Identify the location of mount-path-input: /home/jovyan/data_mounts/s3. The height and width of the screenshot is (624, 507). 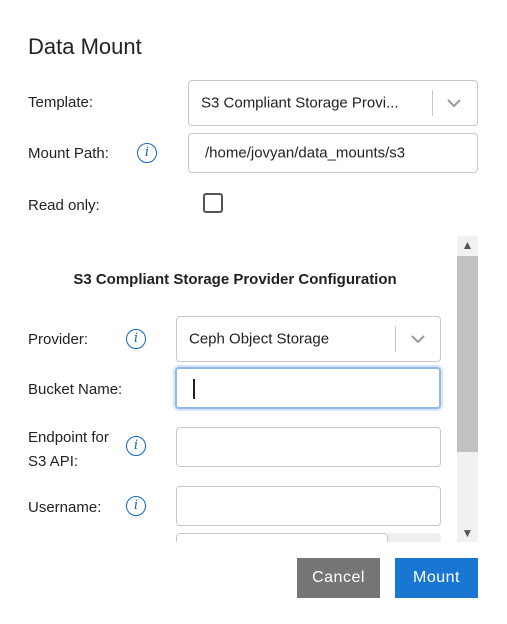
(333, 153).